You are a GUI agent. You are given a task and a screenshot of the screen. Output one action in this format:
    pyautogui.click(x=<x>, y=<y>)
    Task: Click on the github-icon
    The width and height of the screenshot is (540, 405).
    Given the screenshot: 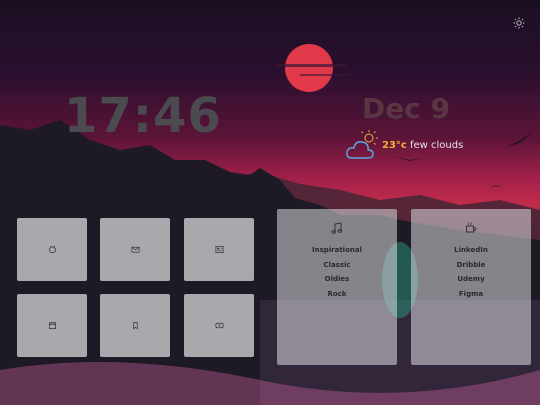 What is the action you would take?
    pyautogui.click(x=52, y=249)
    